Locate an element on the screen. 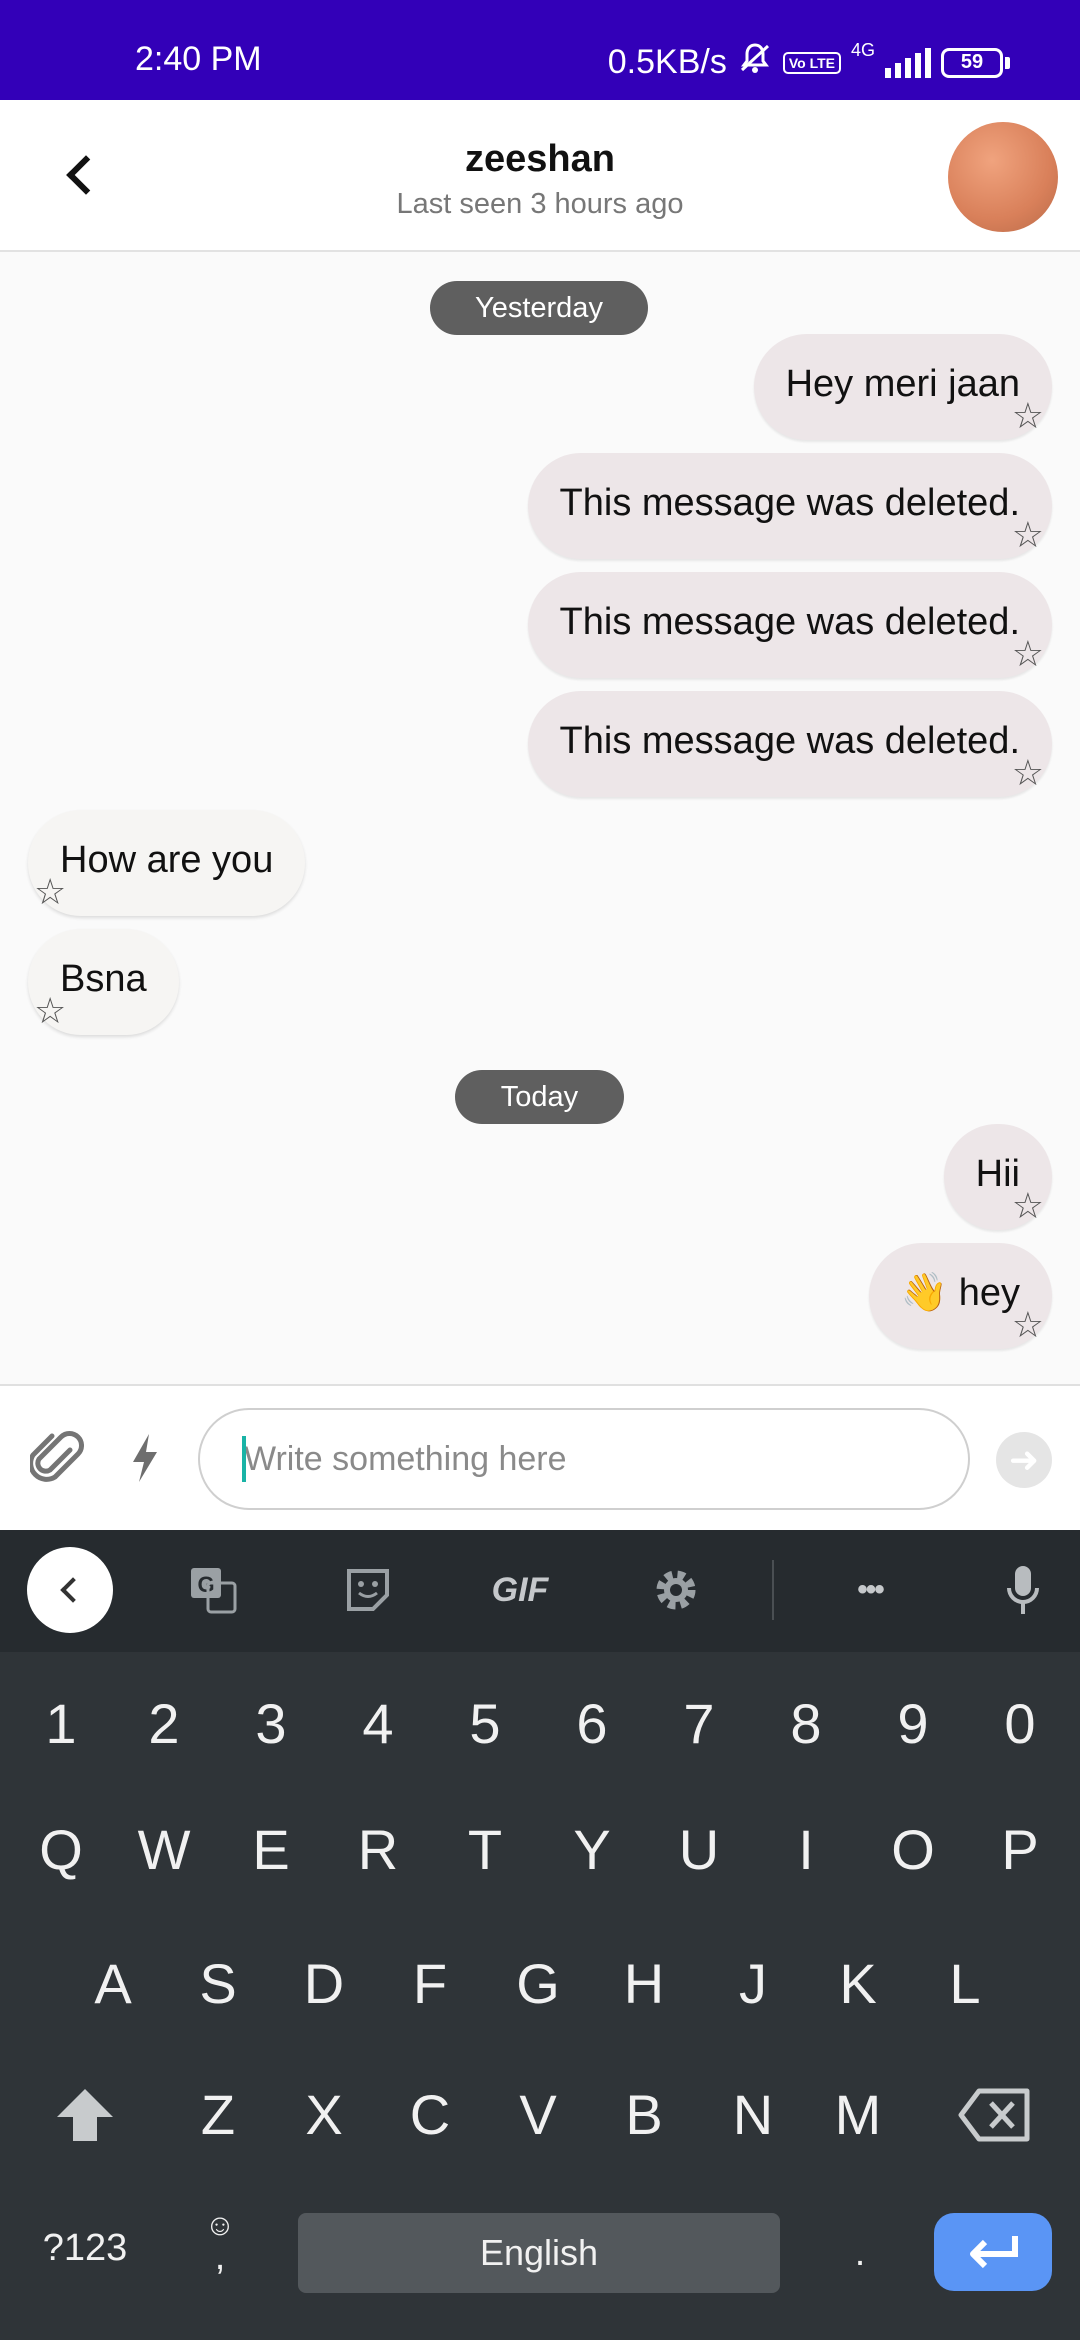 The width and height of the screenshot is (1080, 2340). key-2: 2 is located at coordinates (164, 1724).